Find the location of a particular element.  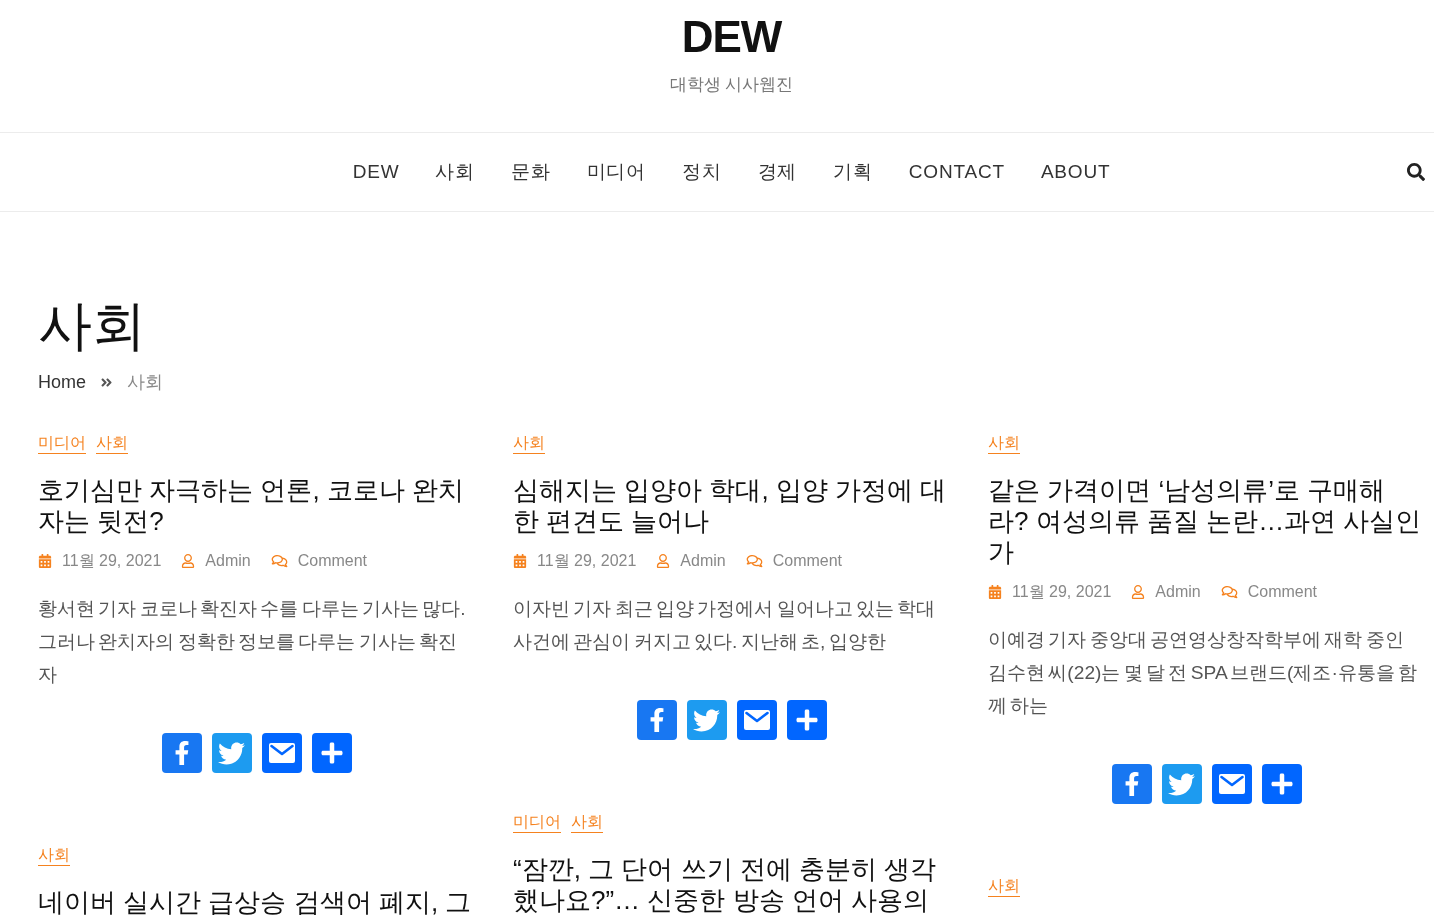

nav-link: 경제 is located at coordinates (777, 172).